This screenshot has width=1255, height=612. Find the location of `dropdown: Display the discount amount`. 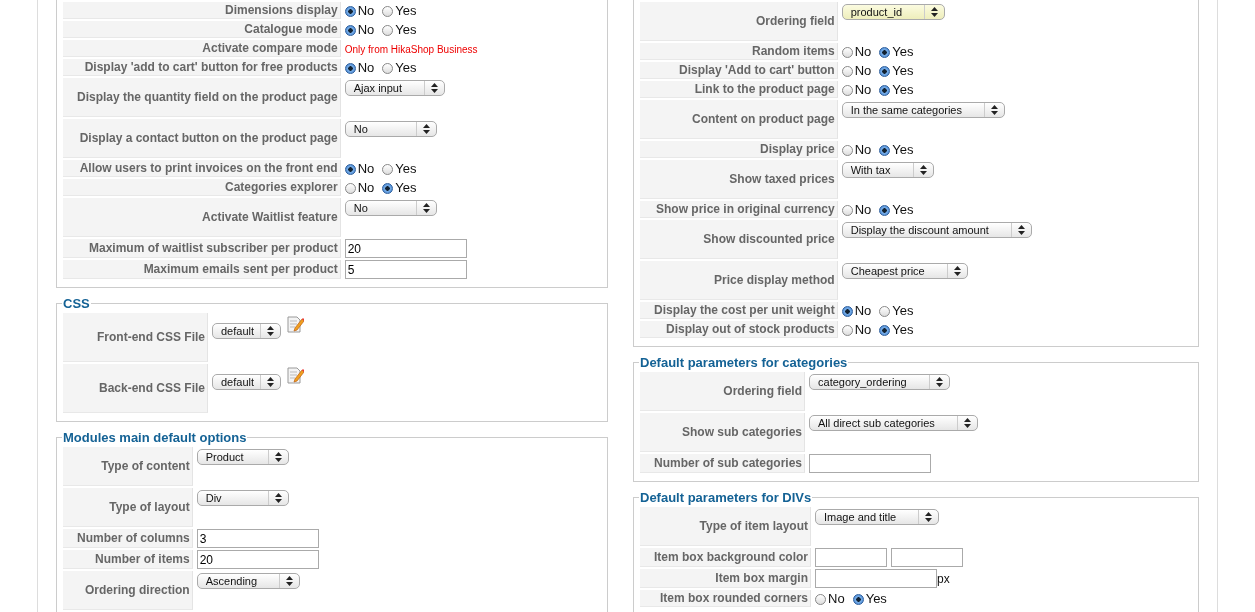

dropdown: Display the discount amount is located at coordinates (936, 230).